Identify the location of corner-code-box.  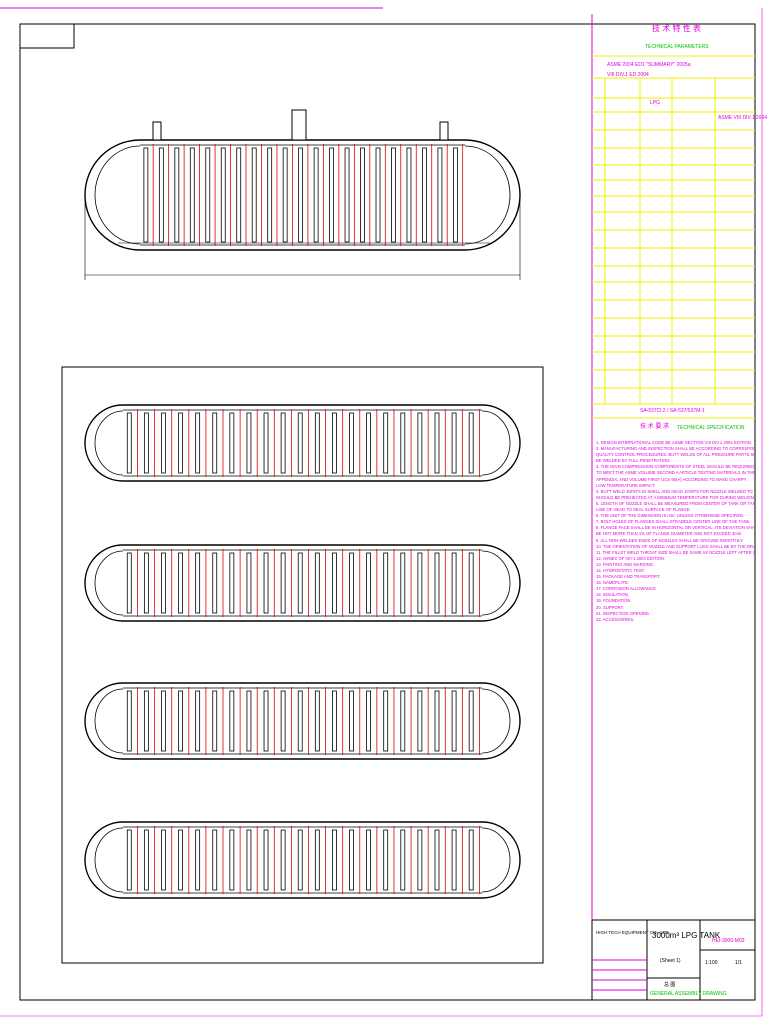
(47, 36).